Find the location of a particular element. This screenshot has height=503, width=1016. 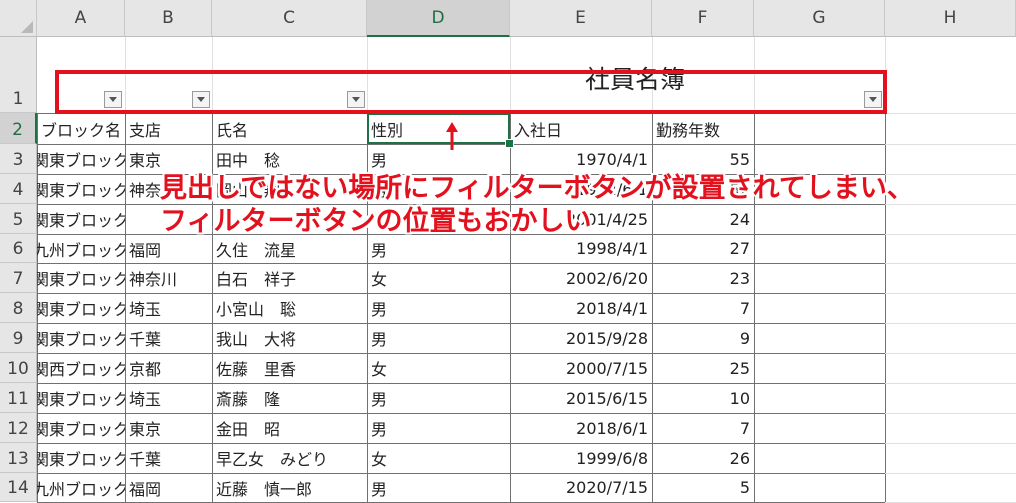

header-cell: 勤務年数 is located at coordinates (703, 128).